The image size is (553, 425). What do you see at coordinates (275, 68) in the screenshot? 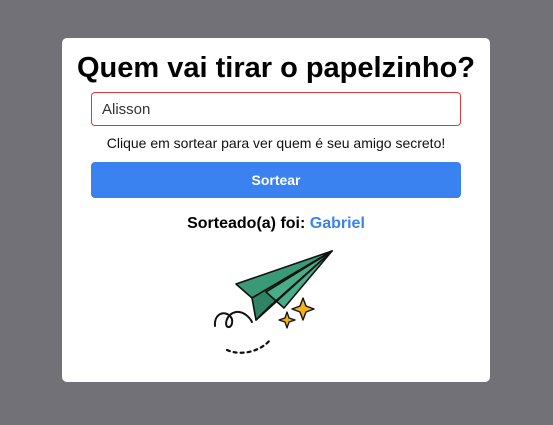
I see `page-title: Quem vai tirar o papelzinho?` at bounding box center [275, 68].